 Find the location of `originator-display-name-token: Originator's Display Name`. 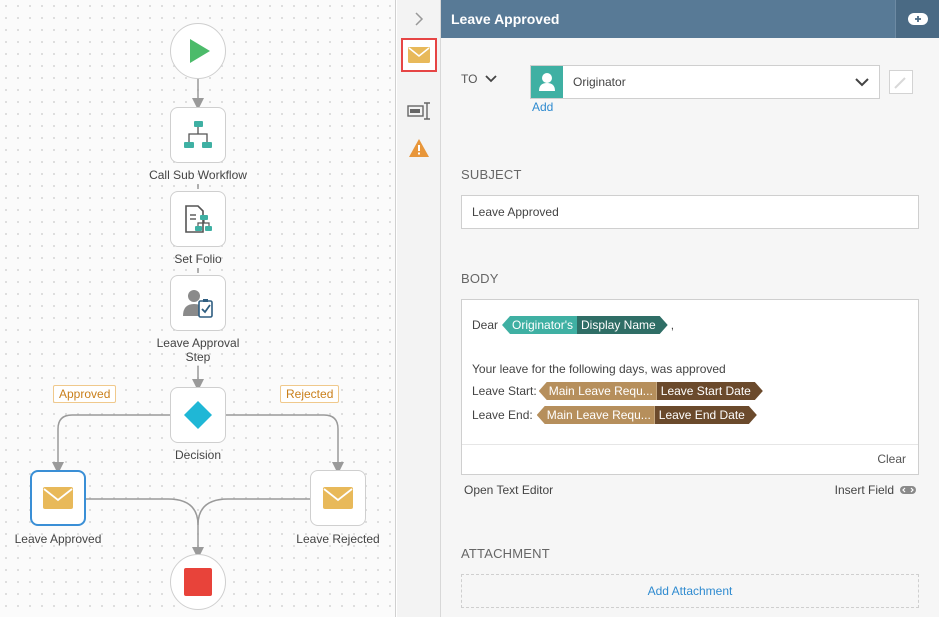

originator-display-name-token: Originator's Display Name is located at coordinates (585, 325).